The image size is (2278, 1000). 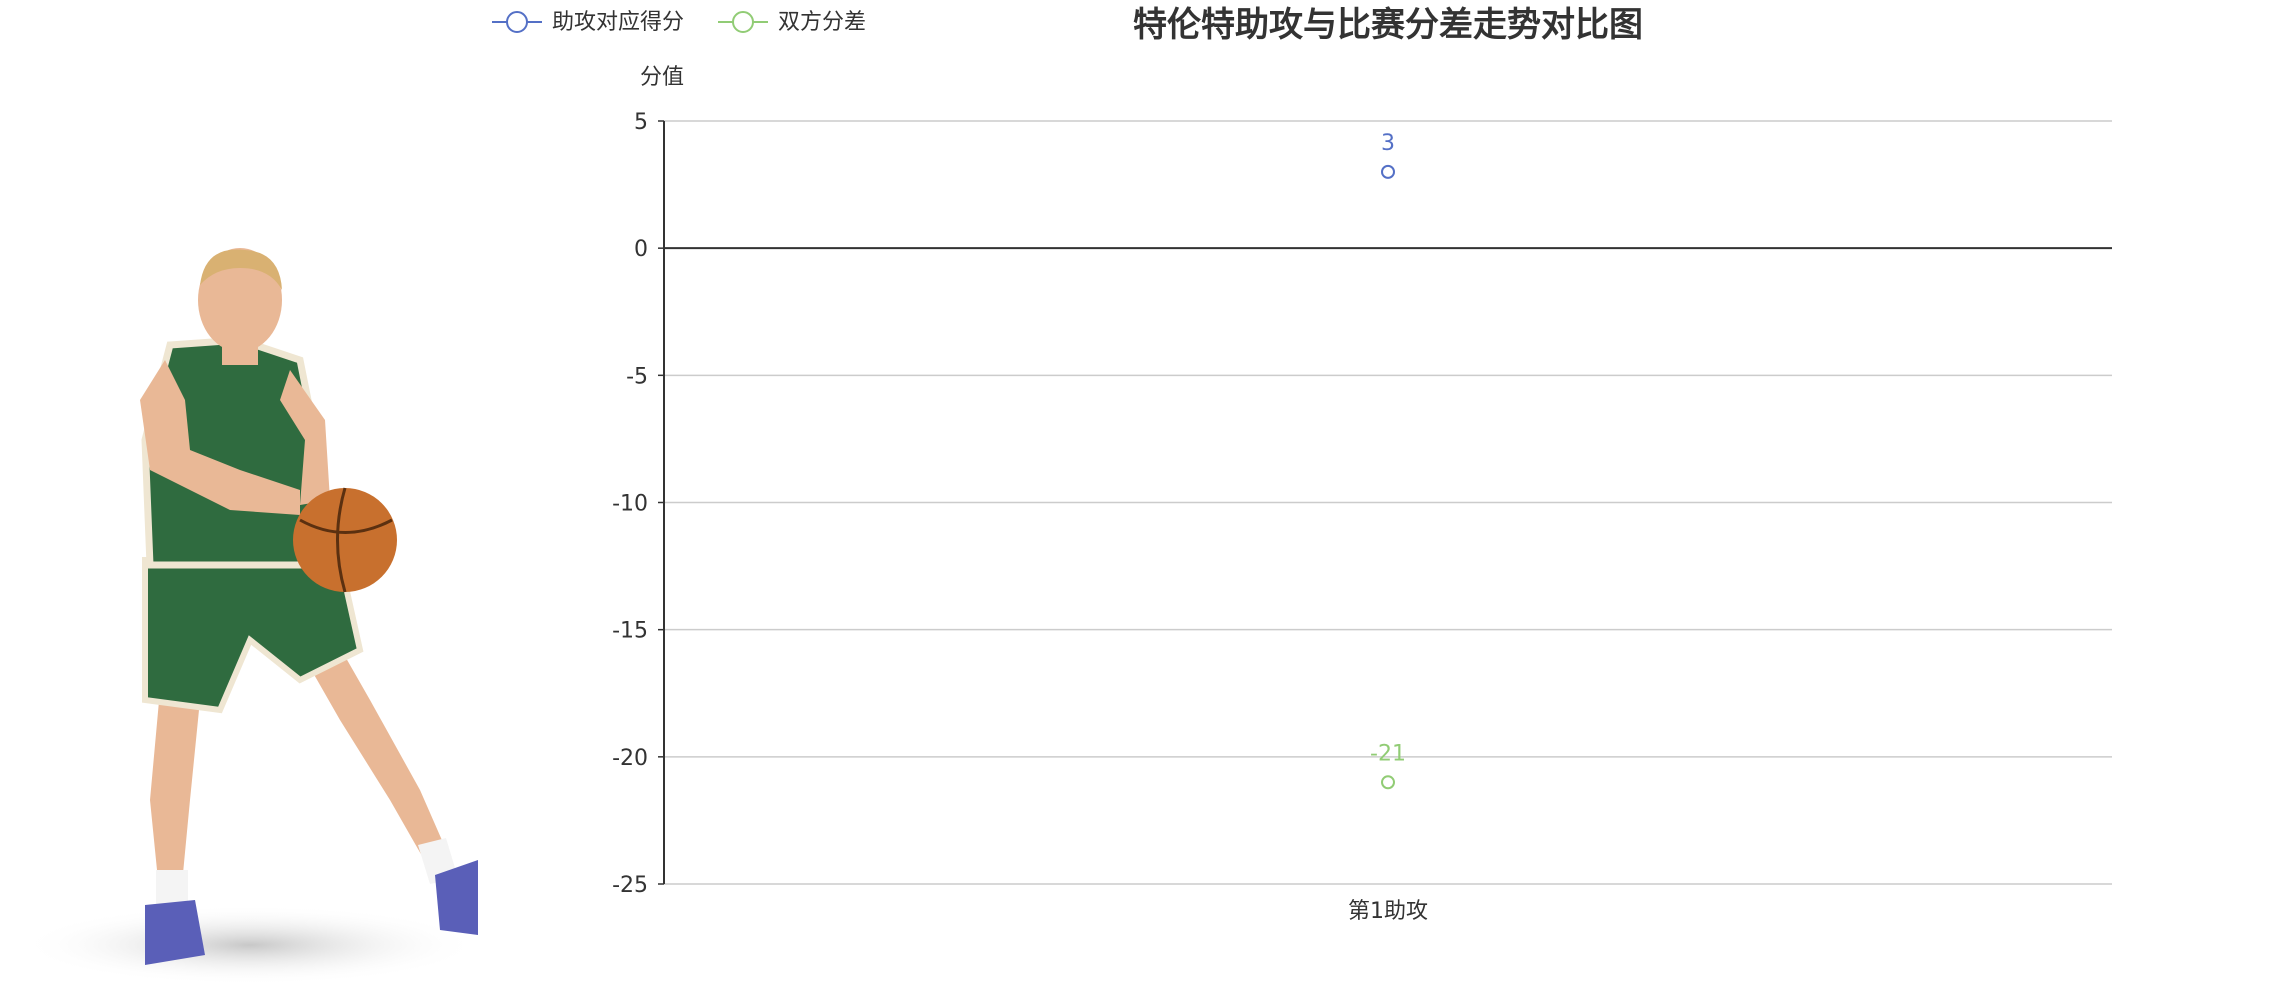 I want to click on x-tick-label: 第1助攻, so click(x=1388, y=911).